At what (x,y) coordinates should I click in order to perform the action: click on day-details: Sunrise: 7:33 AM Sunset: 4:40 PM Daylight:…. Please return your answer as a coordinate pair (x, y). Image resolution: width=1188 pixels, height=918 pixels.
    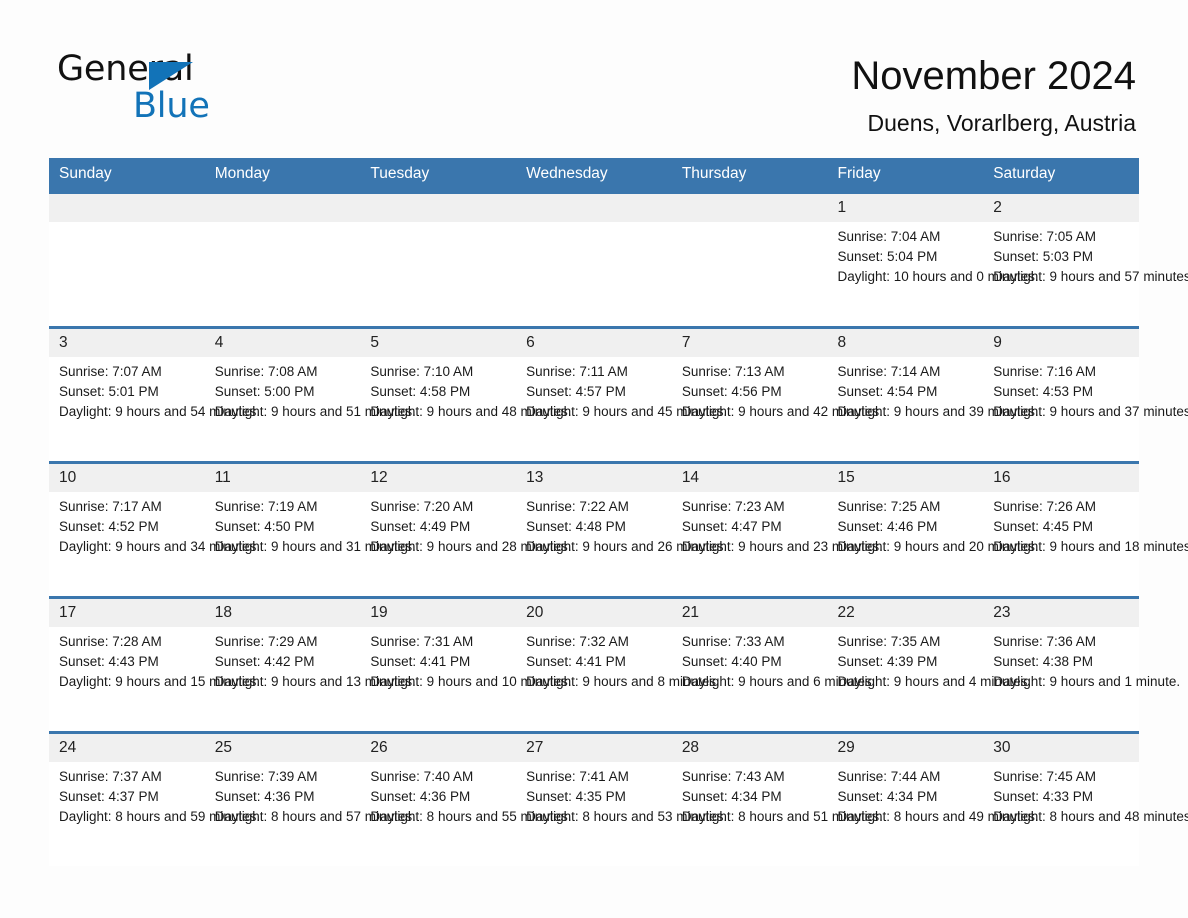
    Looking at the image, I should click on (774, 659).